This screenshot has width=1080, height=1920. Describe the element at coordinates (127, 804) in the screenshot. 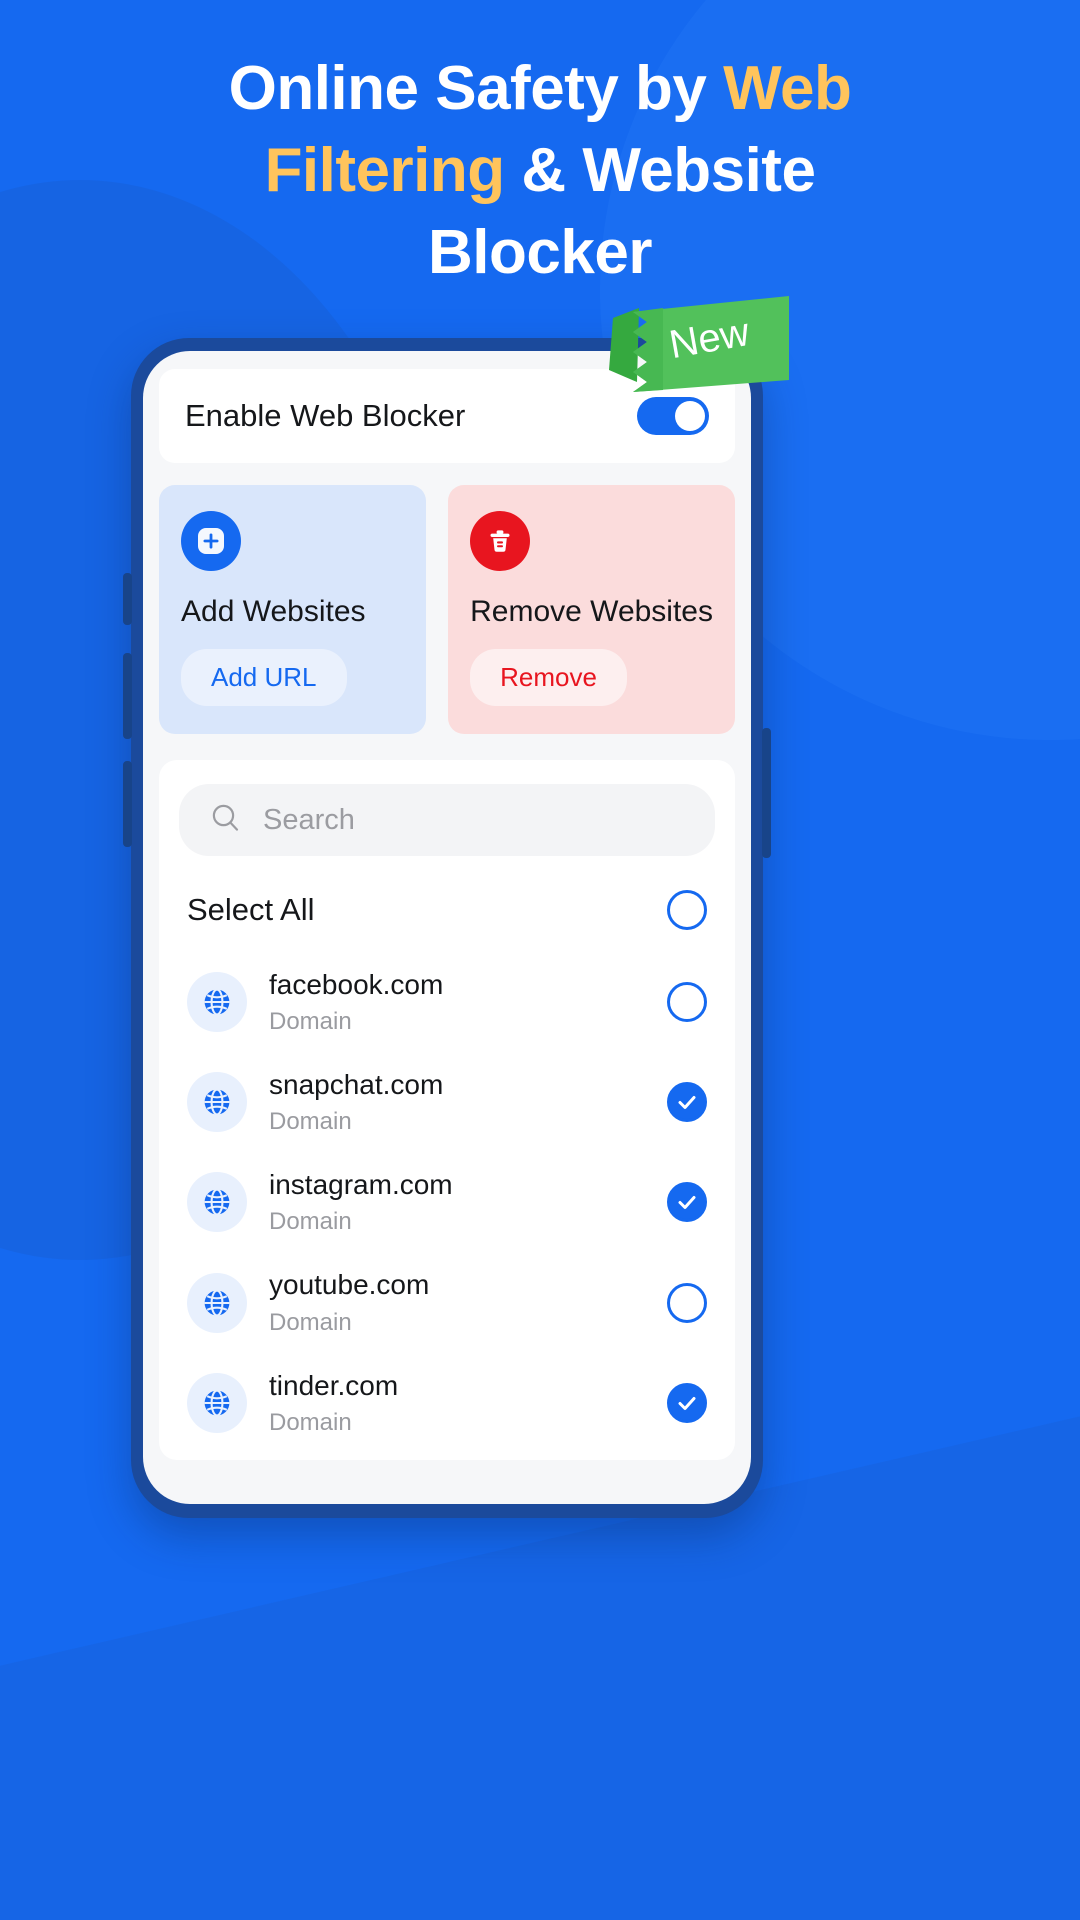

I see `phone-button-volume-down` at that location.